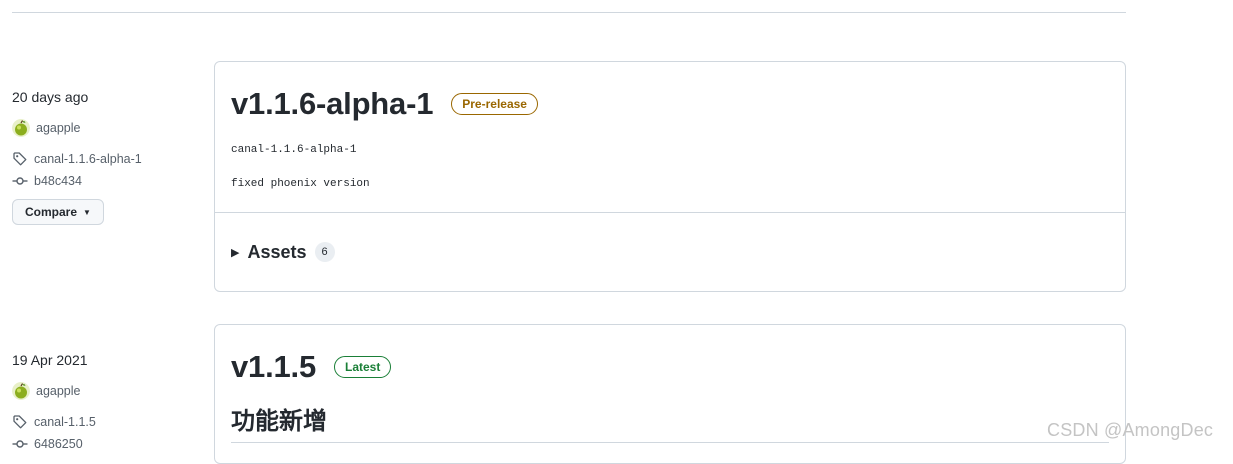 Image resolution: width=1233 pixels, height=464 pixels. I want to click on release-tag: canal-1.1.6-alpha-1, so click(107, 159).